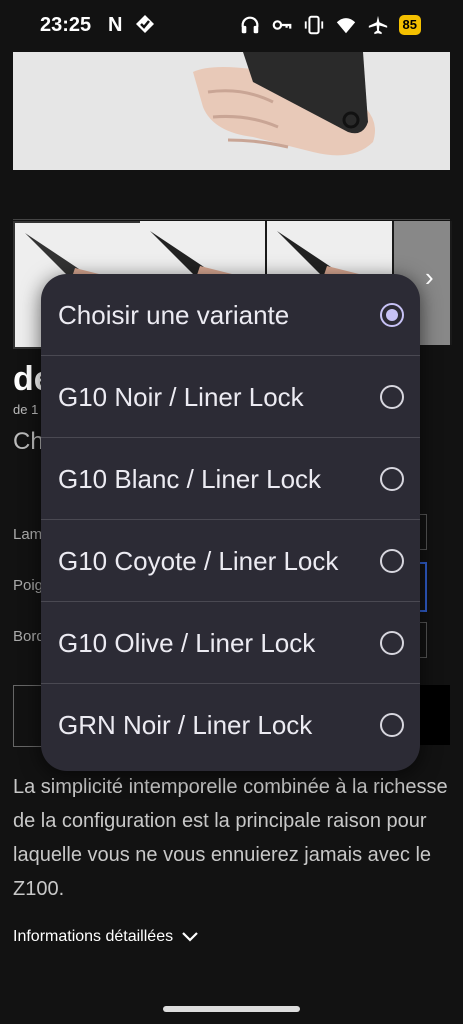  Describe the element at coordinates (174, 314) in the screenshot. I see `variant-option-label: Choisir une variante` at that location.